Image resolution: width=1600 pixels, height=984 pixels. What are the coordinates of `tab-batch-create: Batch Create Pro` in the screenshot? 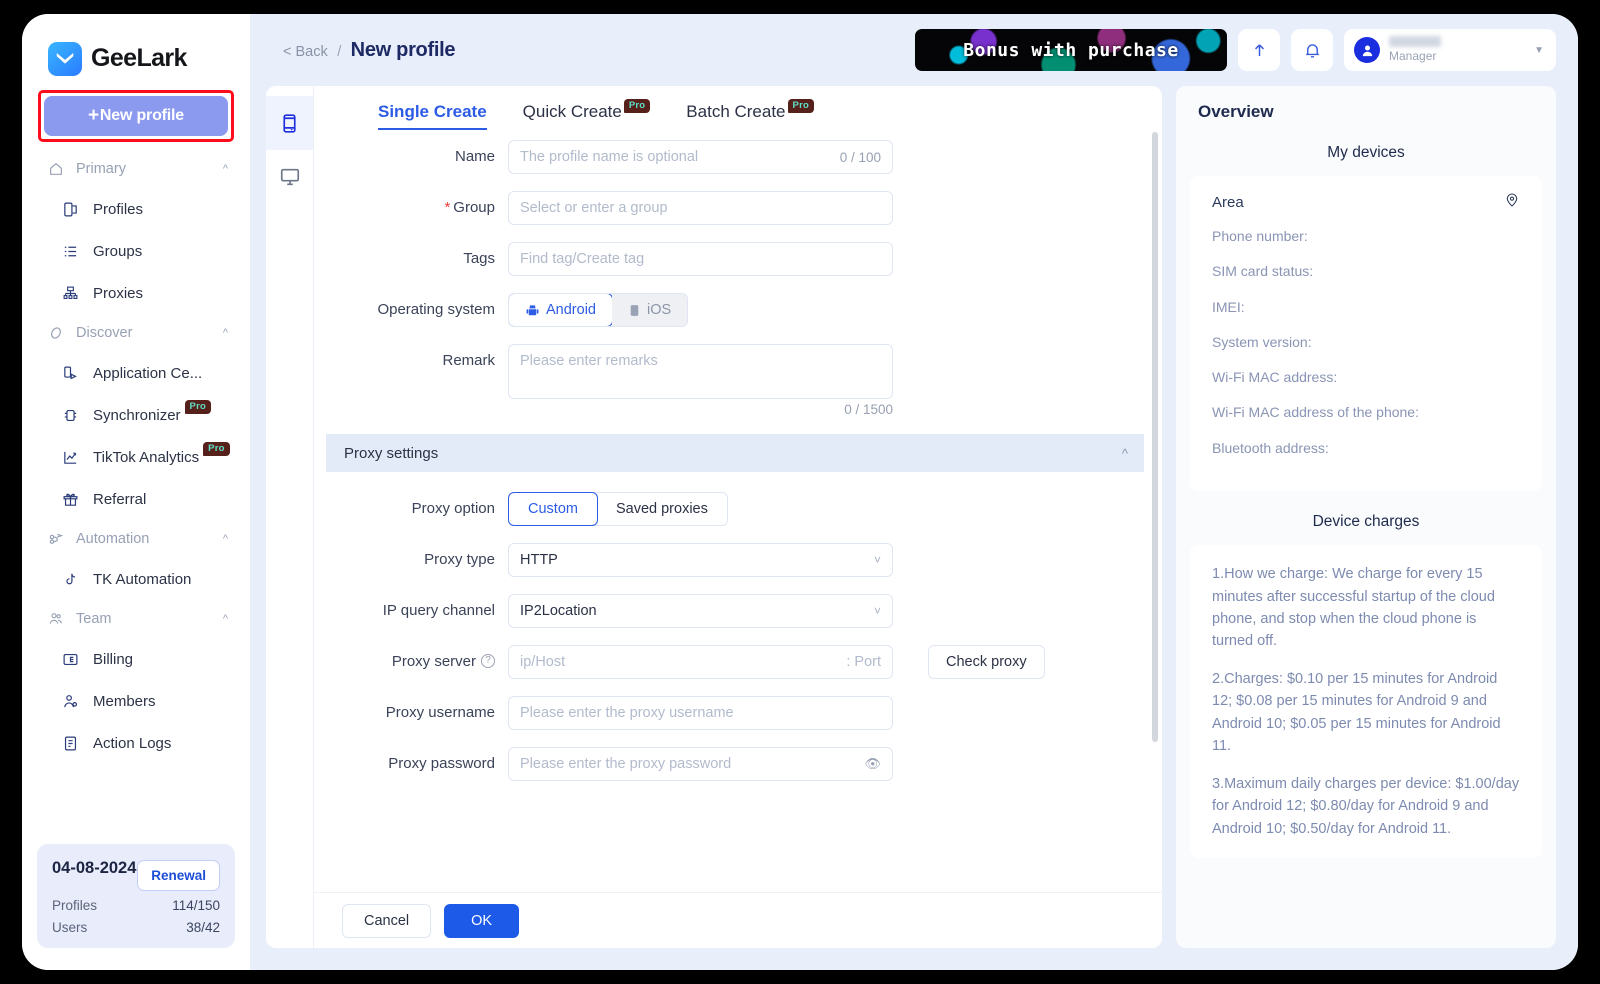 It's located at (750, 113).